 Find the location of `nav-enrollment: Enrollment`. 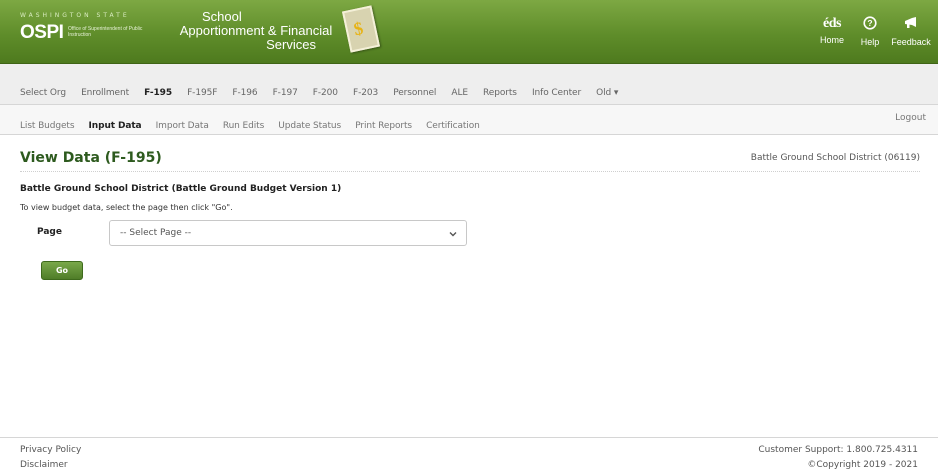

nav-enrollment: Enrollment is located at coordinates (105, 93).